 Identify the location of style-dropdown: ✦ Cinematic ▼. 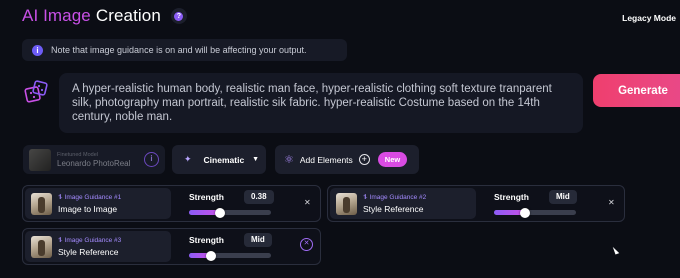
(219, 159).